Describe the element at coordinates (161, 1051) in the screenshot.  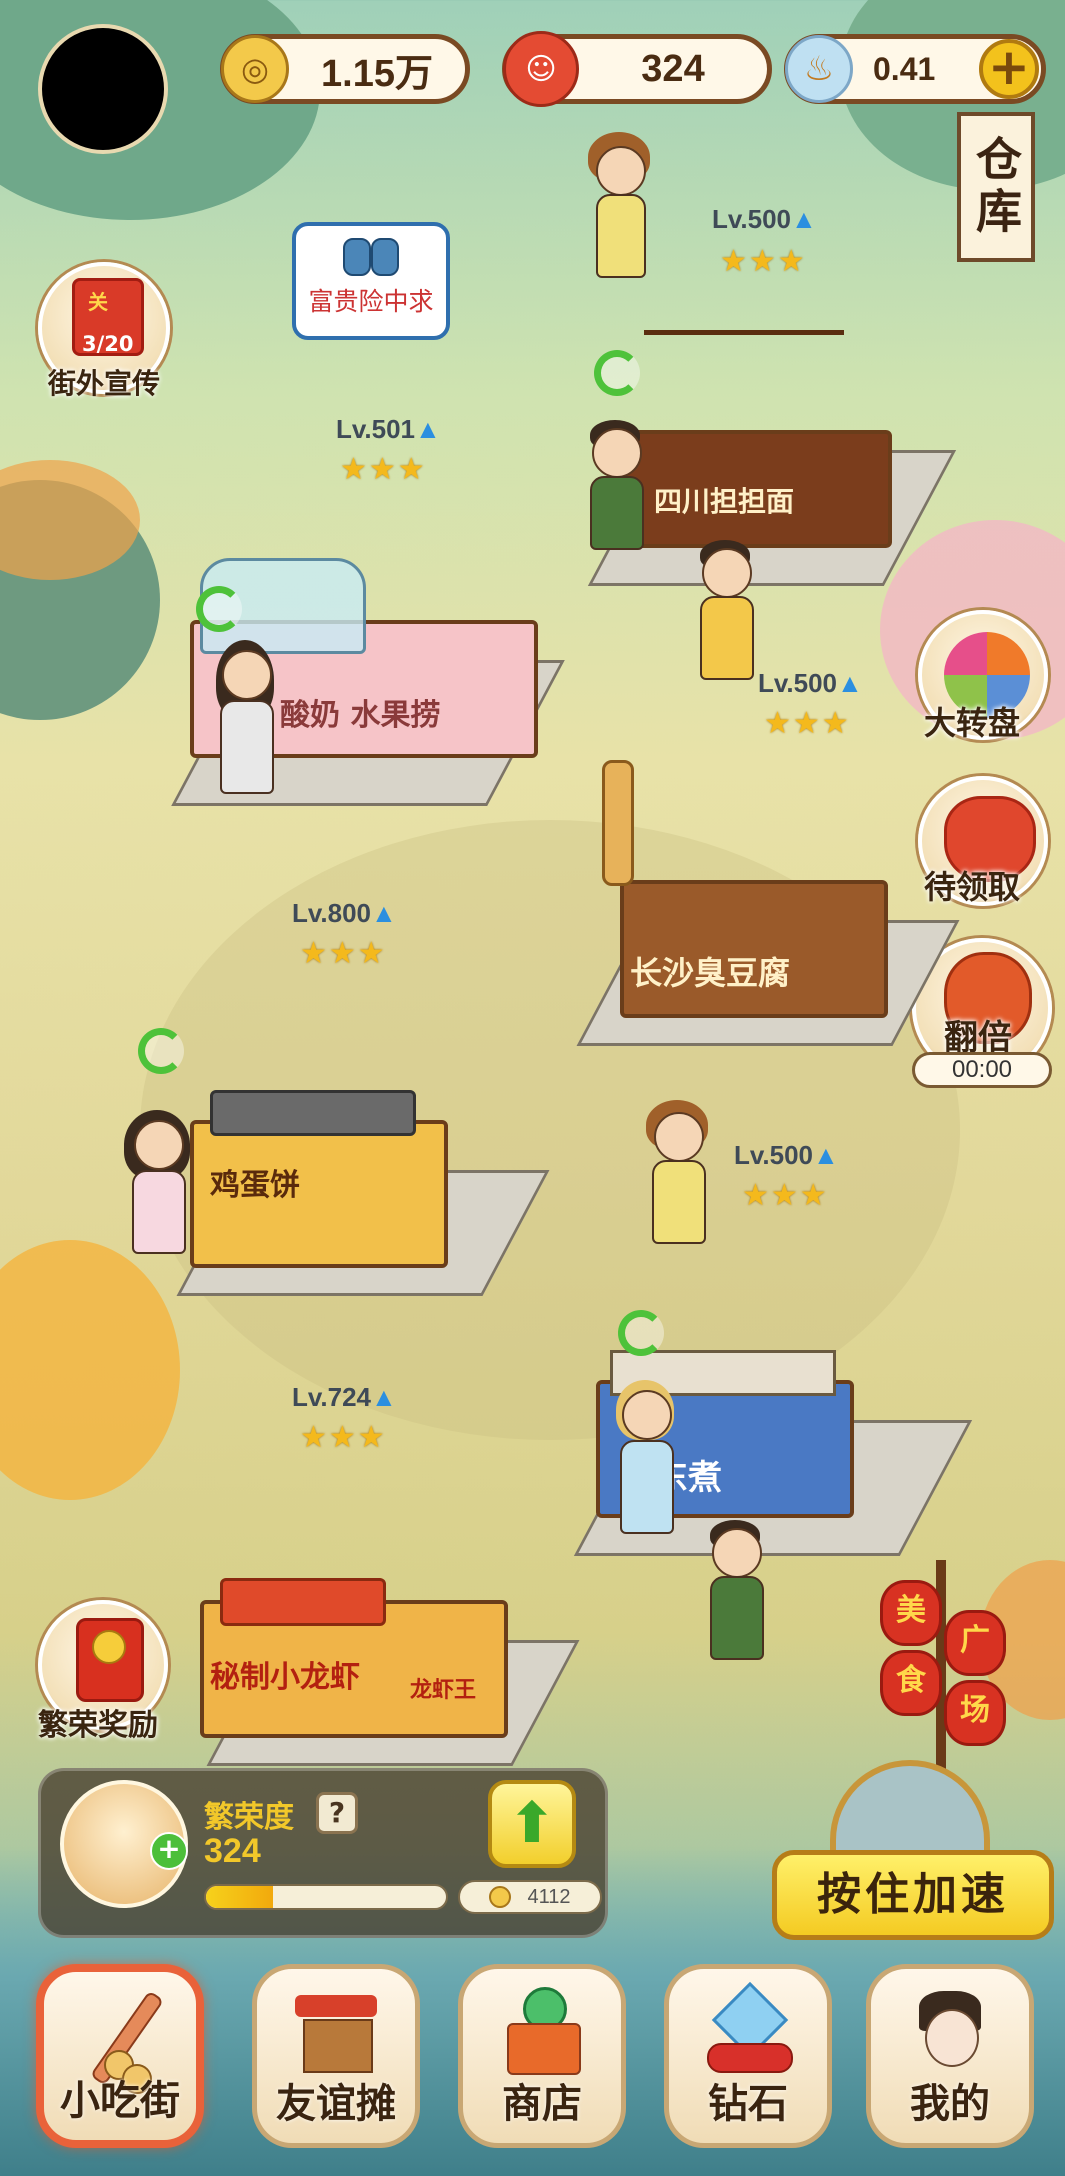
I see `stall-eggcake-timer` at that location.